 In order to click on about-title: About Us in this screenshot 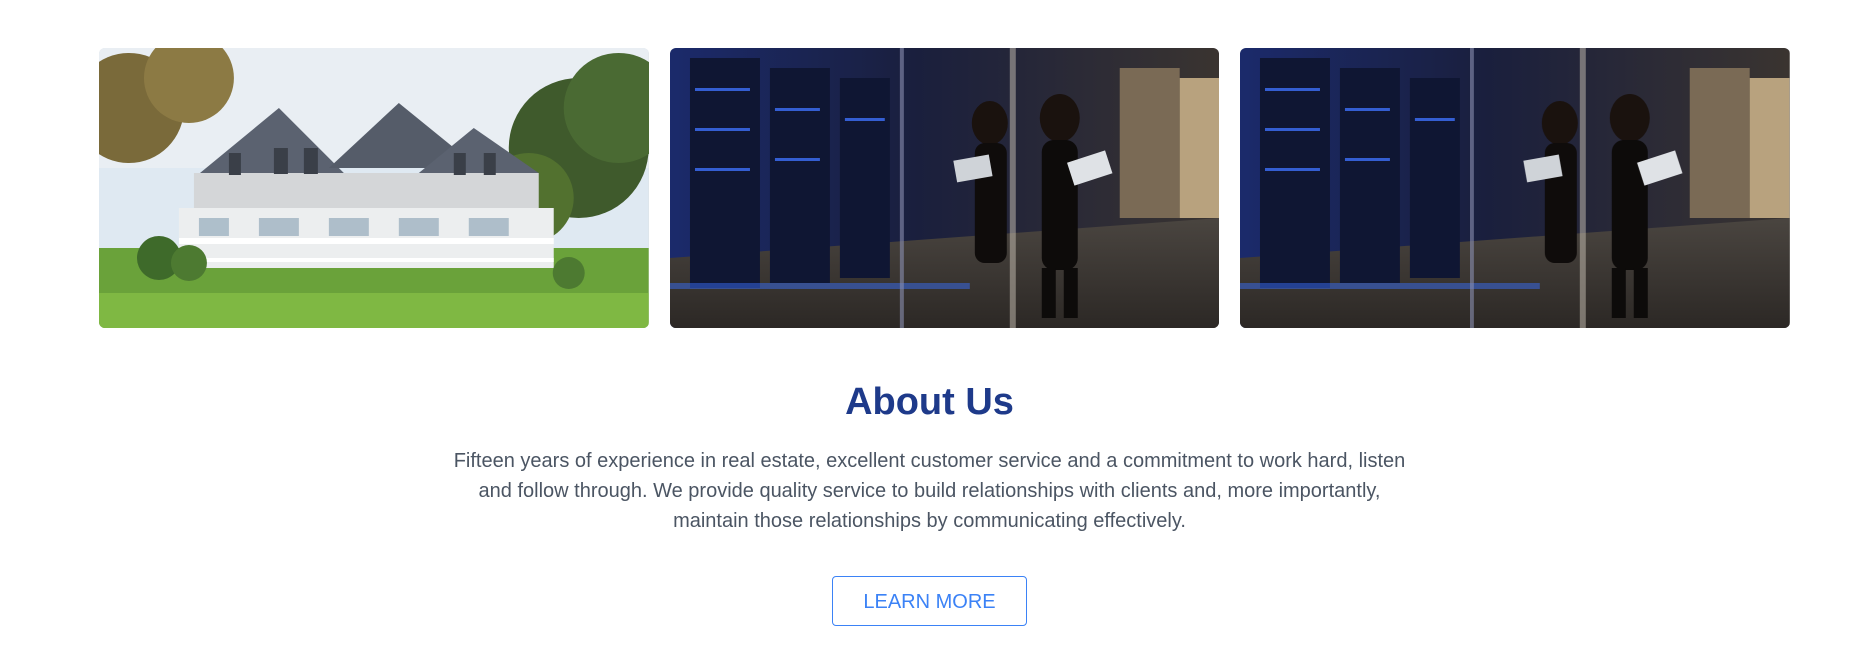, I will do `click(929, 402)`.